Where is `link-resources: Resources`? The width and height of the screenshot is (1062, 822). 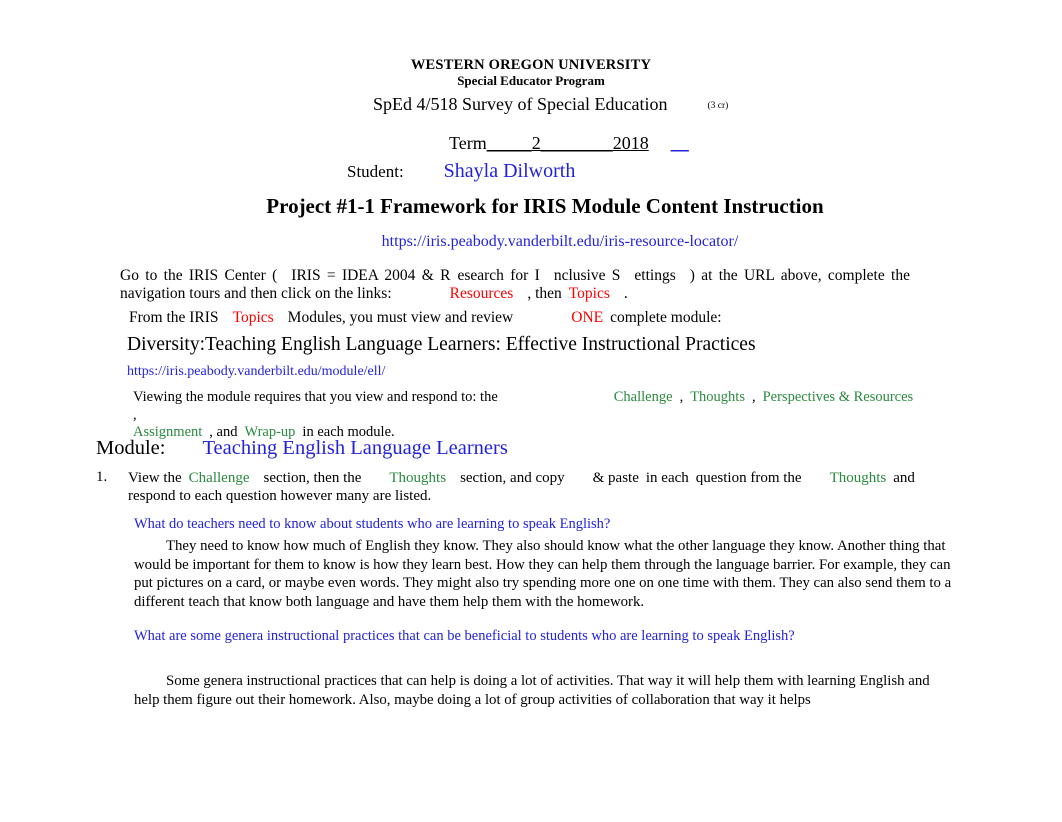 link-resources: Resources is located at coordinates (482, 293).